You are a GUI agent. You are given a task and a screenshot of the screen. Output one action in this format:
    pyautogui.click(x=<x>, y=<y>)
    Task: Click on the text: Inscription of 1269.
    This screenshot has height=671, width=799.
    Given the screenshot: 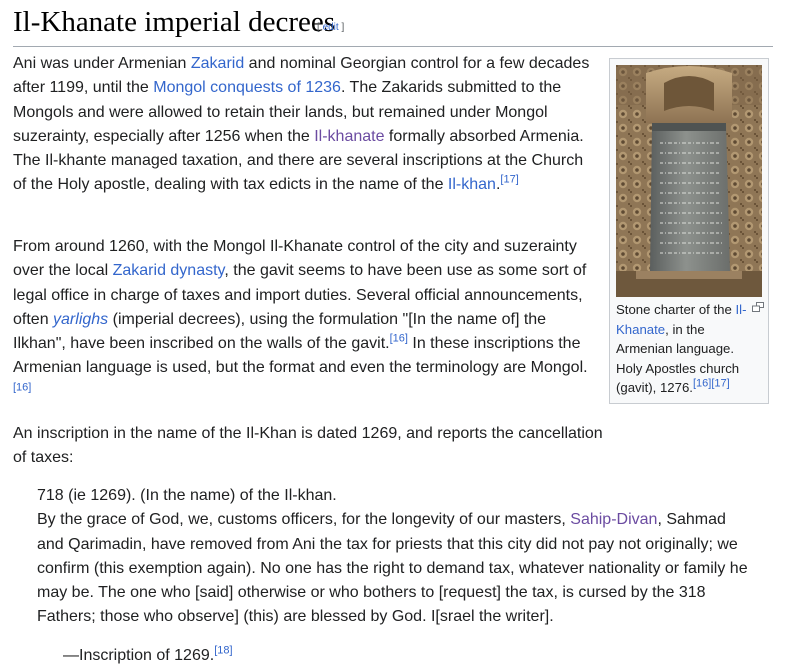 What is the action you would take?
    pyautogui.click(x=147, y=655)
    